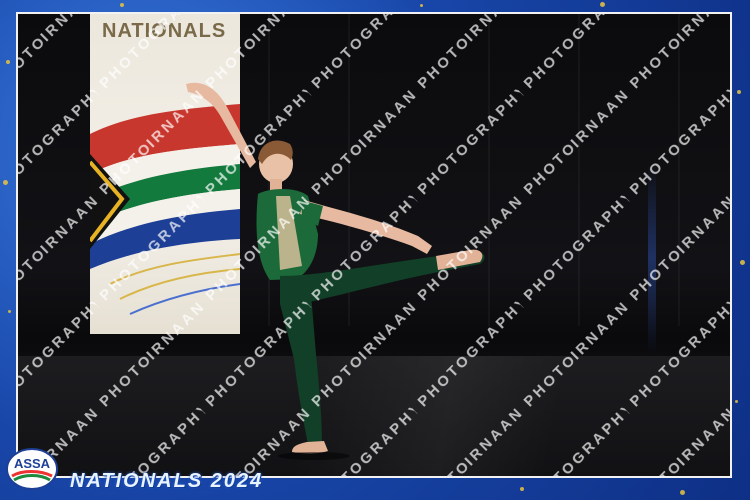 This screenshot has height=500, width=750. I want to click on event-title: NATIONALS 2024, so click(167, 481).